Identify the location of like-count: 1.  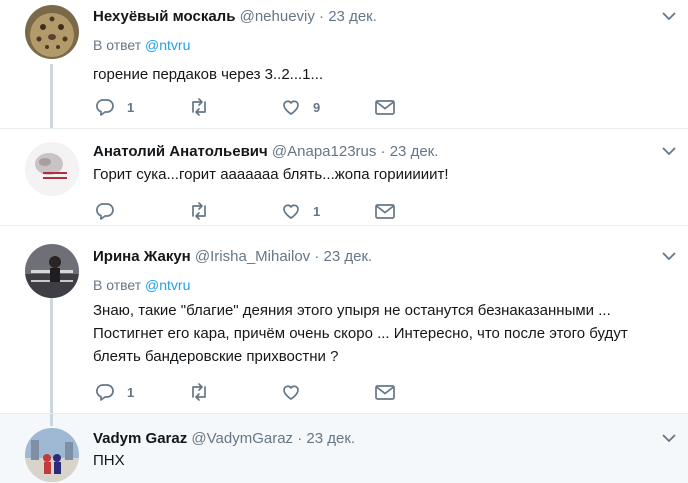
(317, 211).